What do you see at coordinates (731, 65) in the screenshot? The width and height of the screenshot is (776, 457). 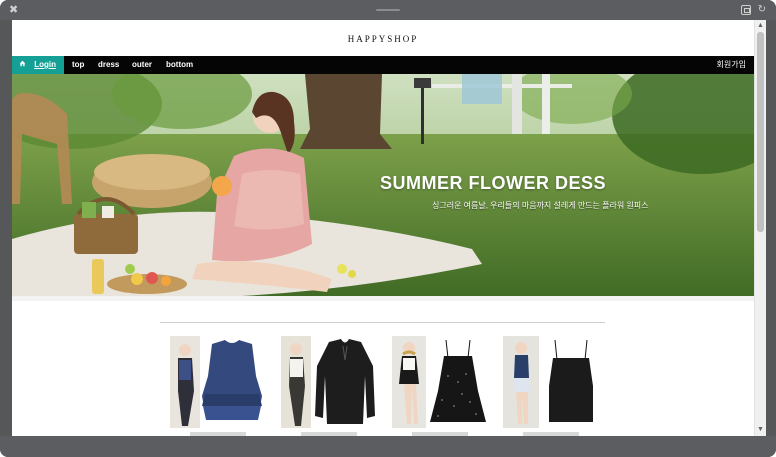 I see `signup-link: 회원가입` at bounding box center [731, 65].